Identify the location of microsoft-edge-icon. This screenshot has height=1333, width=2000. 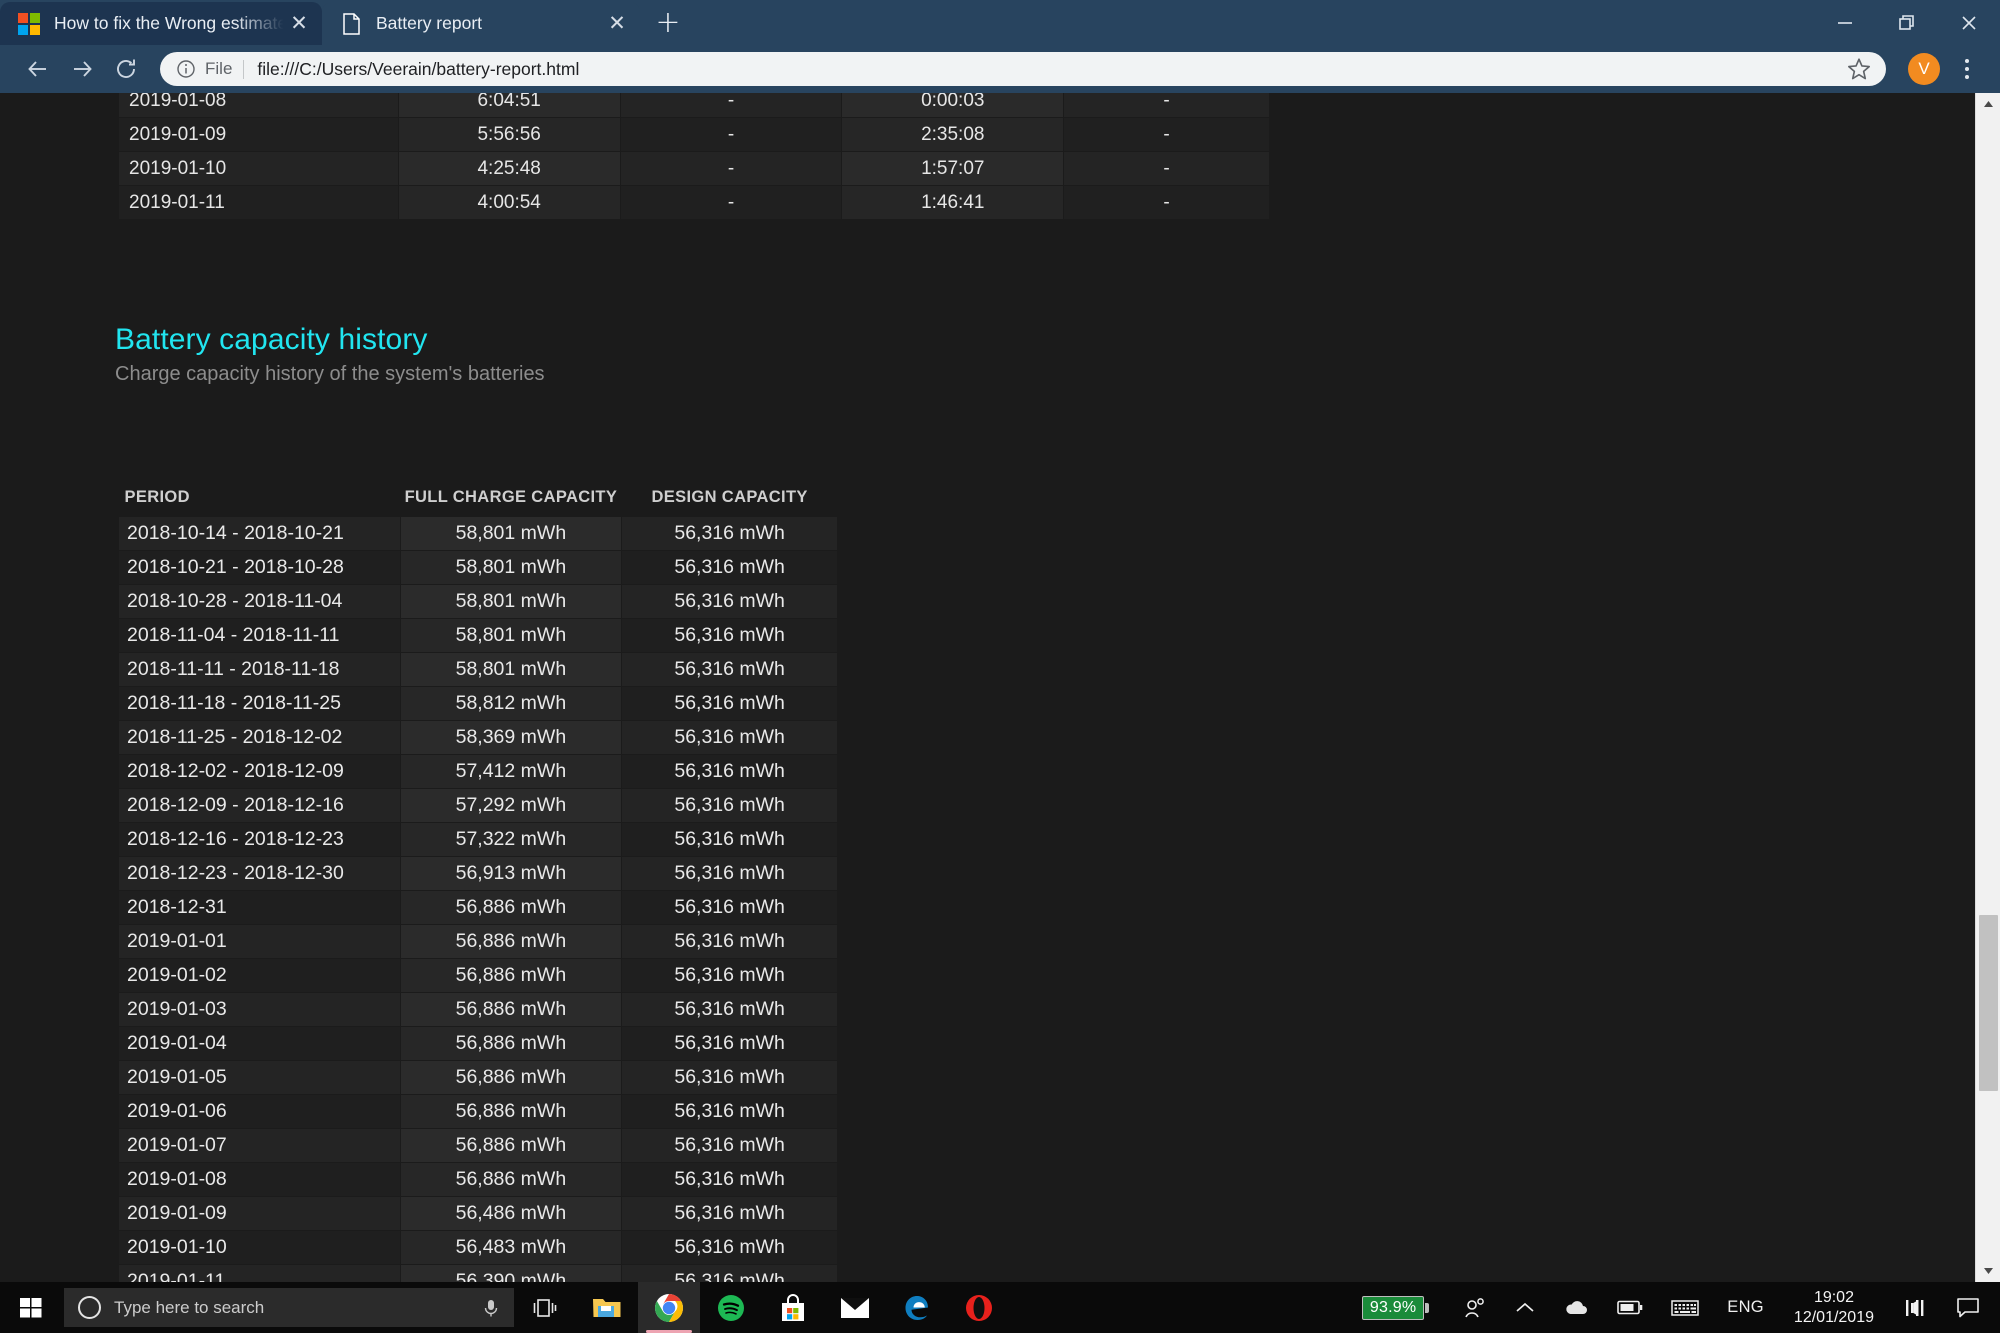
(917, 1307).